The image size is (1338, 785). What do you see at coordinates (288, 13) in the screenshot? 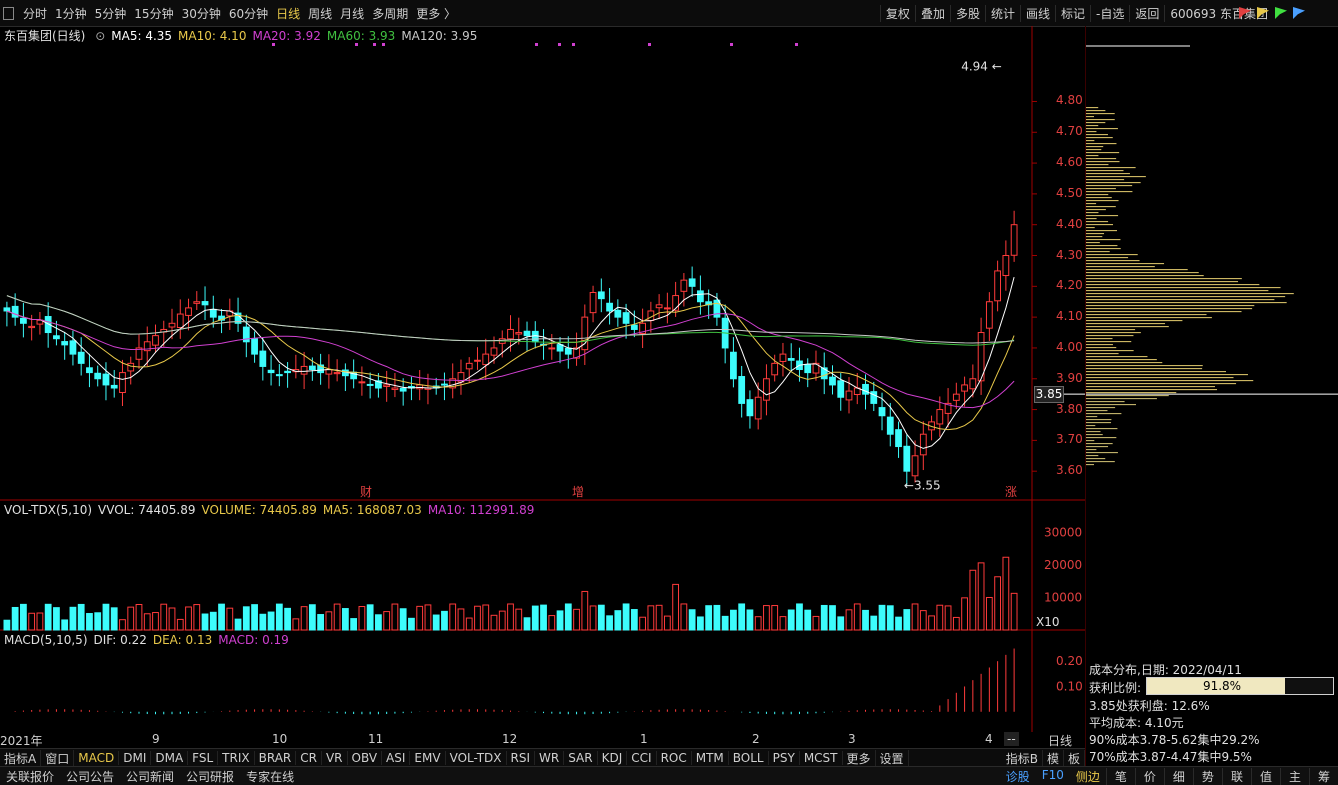
I see `period-tab: 日线` at bounding box center [288, 13].